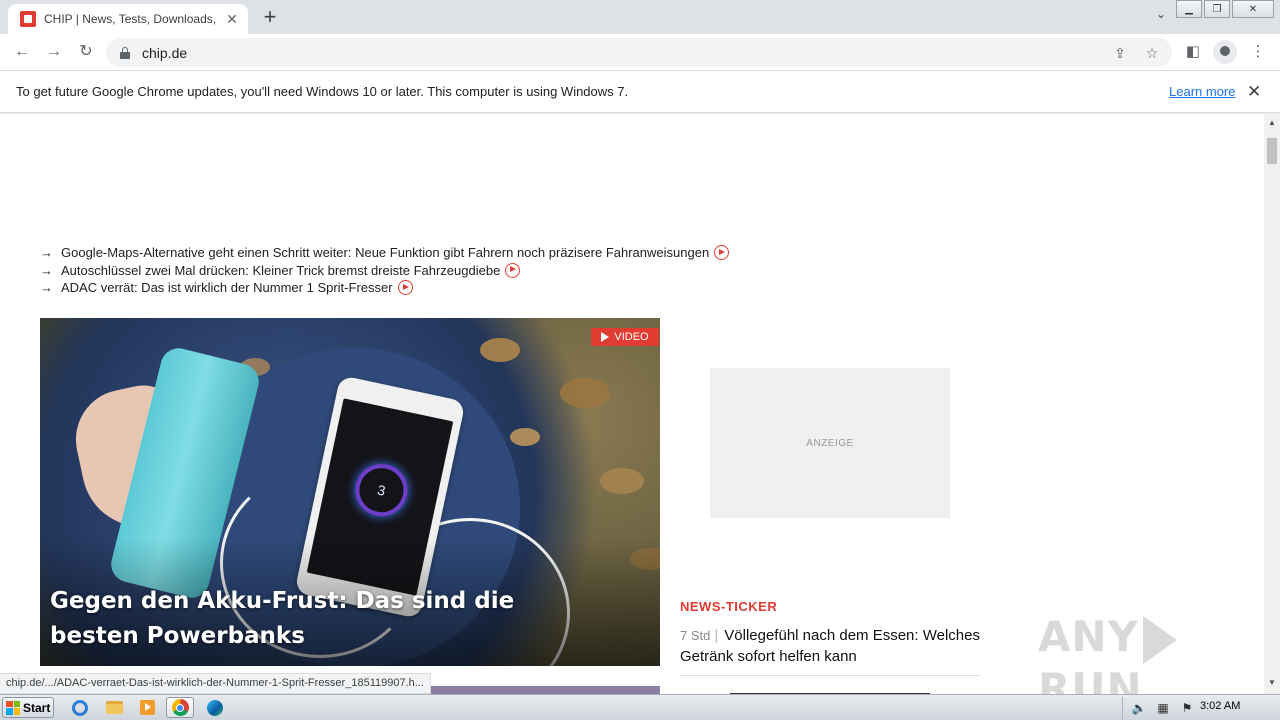 Image resolution: width=1280 pixels, height=720 pixels. I want to click on file-explorer-icon, so click(114, 707).